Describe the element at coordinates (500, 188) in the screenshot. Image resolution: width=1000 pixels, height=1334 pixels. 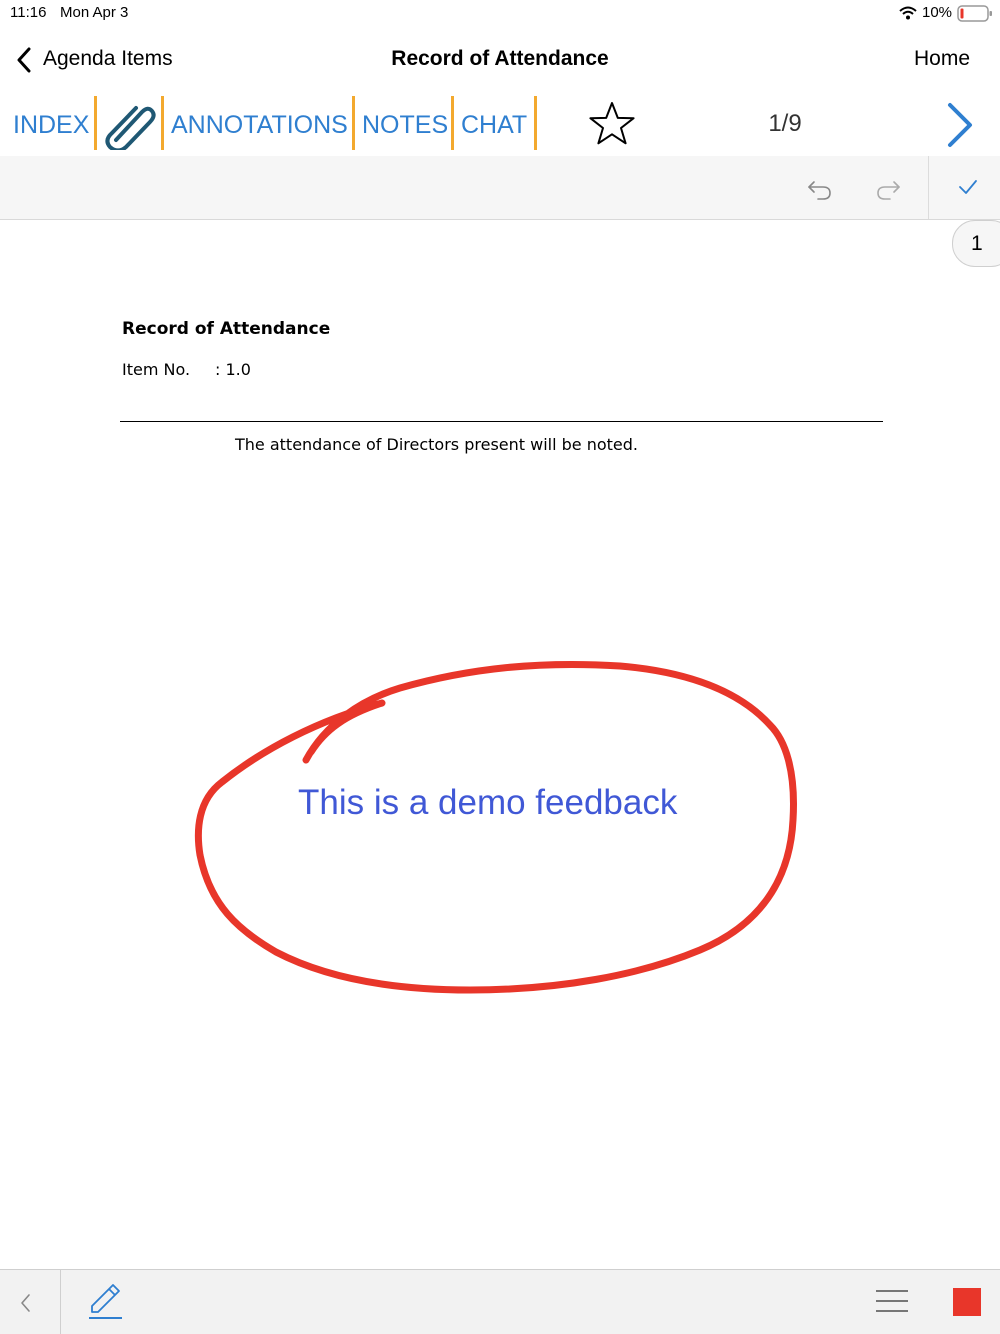
I see `annotation-toolbar` at that location.